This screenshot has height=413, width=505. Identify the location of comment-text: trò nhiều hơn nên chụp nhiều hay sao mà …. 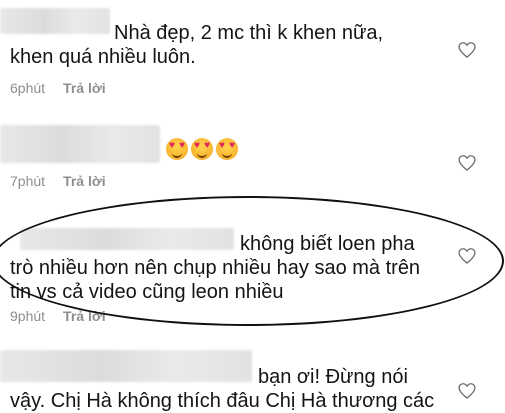
(215, 268).